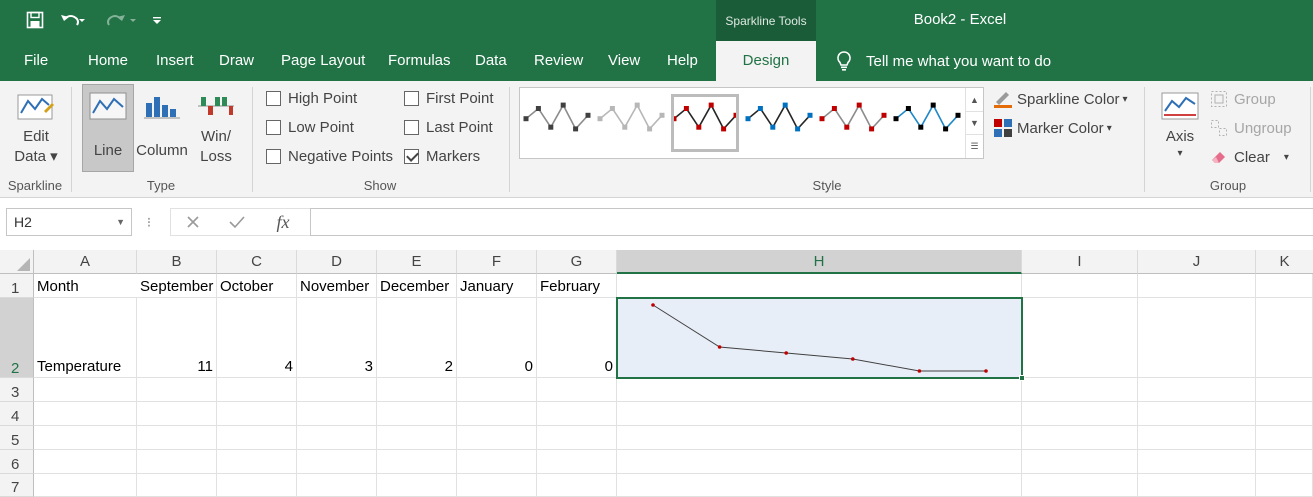 This screenshot has width=1313, height=497. I want to click on style-thumbnail-selected-frame, so click(705, 123).